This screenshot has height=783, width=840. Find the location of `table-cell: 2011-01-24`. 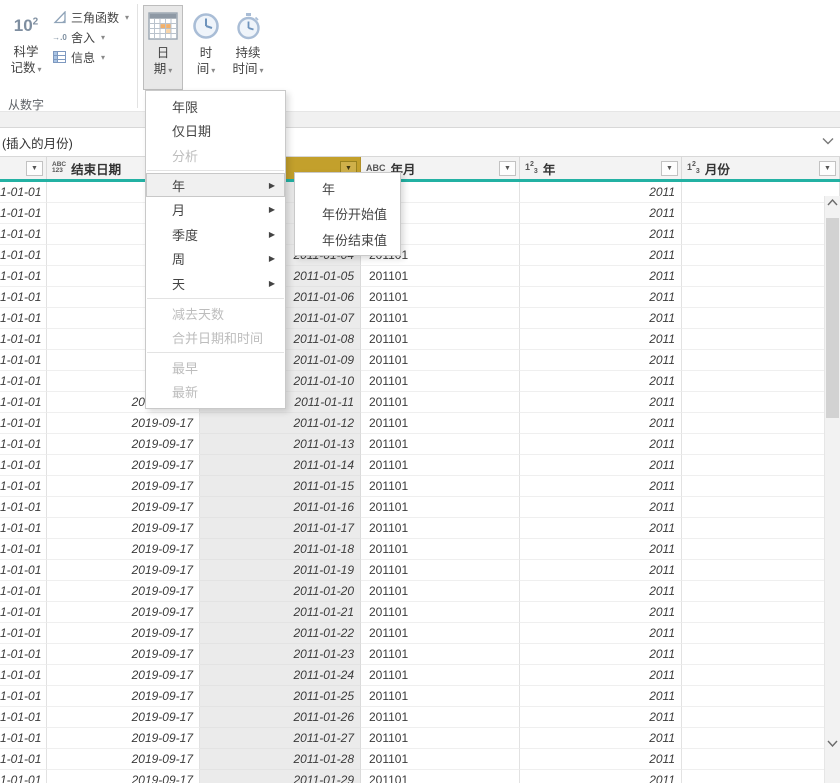

table-cell: 2011-01-24 is located at coordinates (280, 675).